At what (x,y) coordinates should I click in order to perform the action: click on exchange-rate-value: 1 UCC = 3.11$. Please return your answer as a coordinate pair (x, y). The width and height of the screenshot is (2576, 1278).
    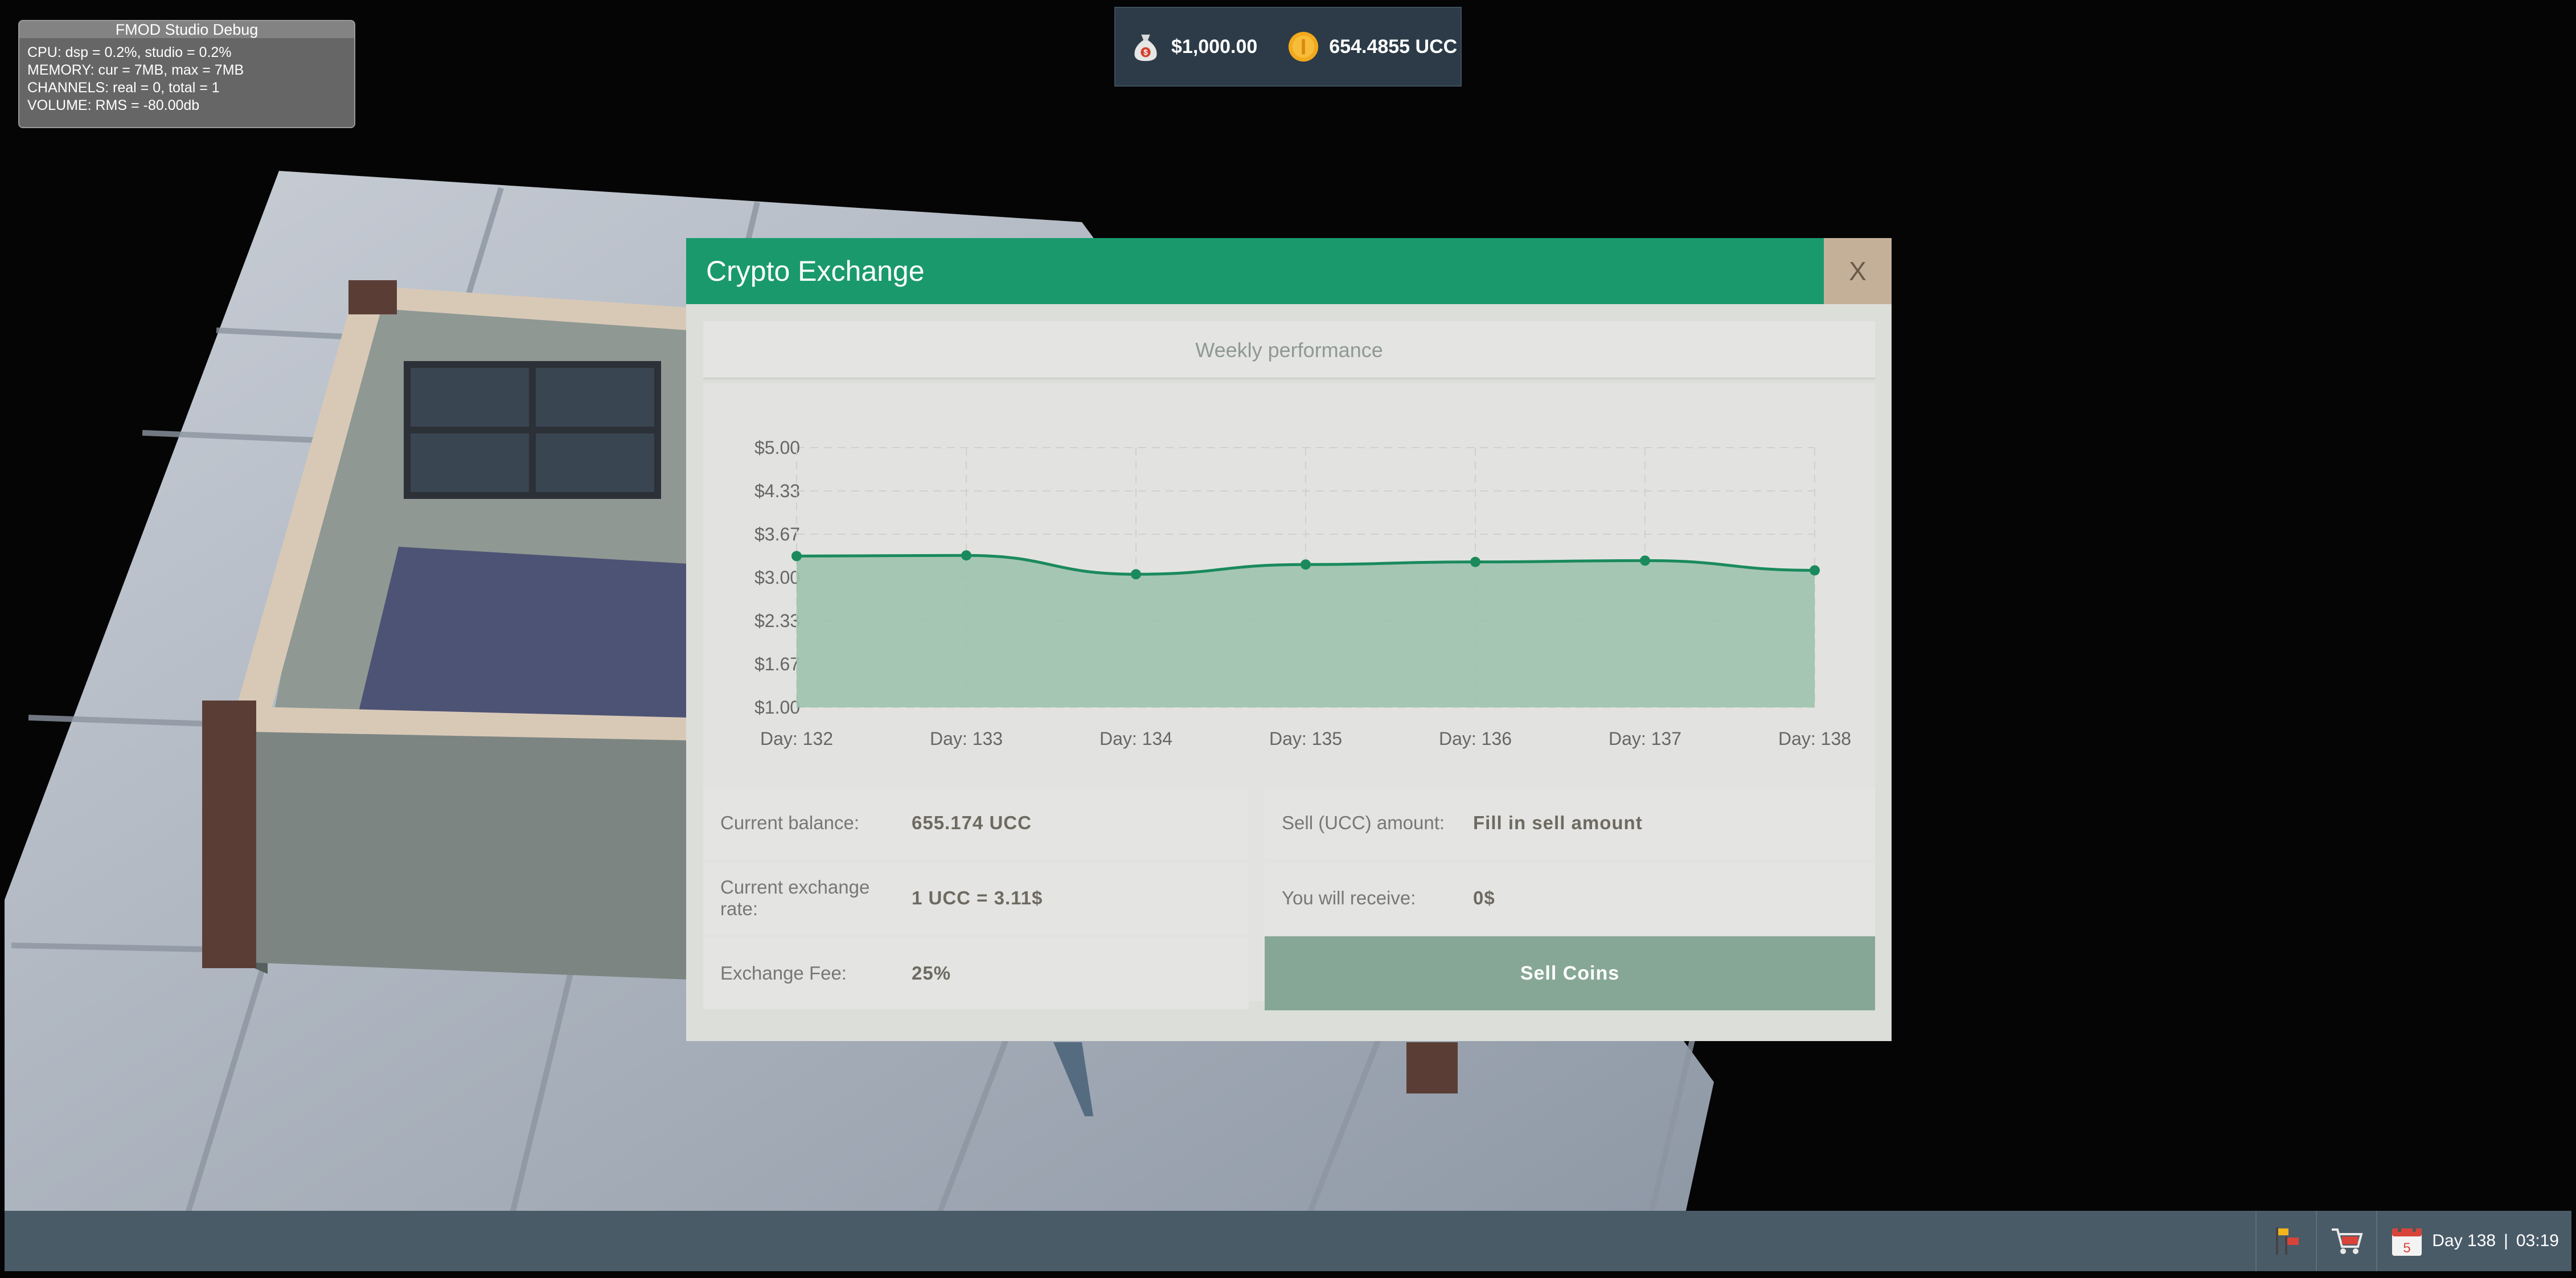
    Looking at the image, I should click on (977, 897).